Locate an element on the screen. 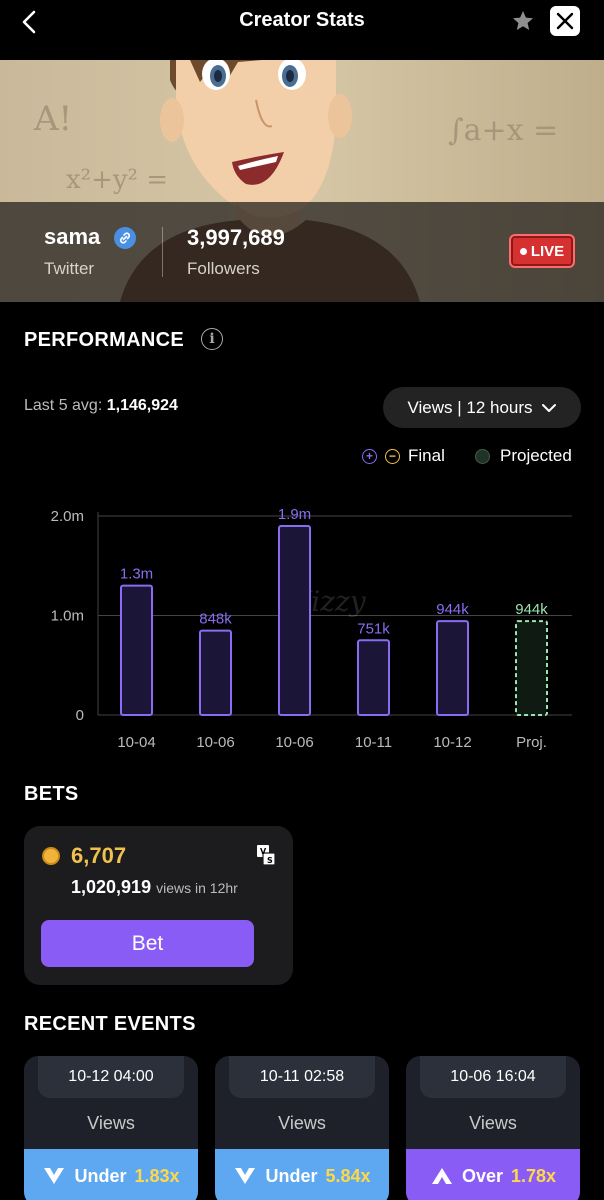 This screenshot has width=604, height=1200. last-5-avg: Last 5 avg: 1,146,924 is located at coordinates (101, 406).